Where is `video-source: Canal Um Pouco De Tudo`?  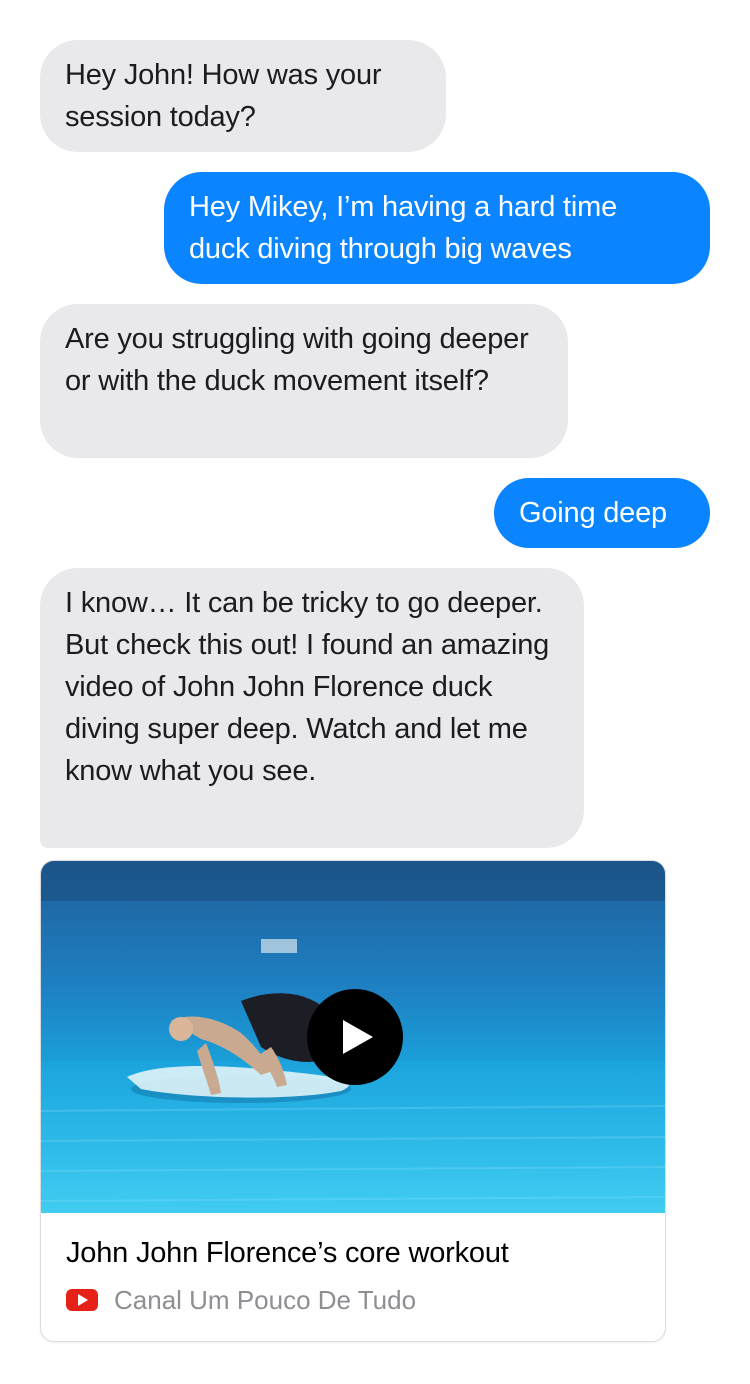 video-source: Canal Um Pouco De Tudo is located at coordinates (241, 1300).